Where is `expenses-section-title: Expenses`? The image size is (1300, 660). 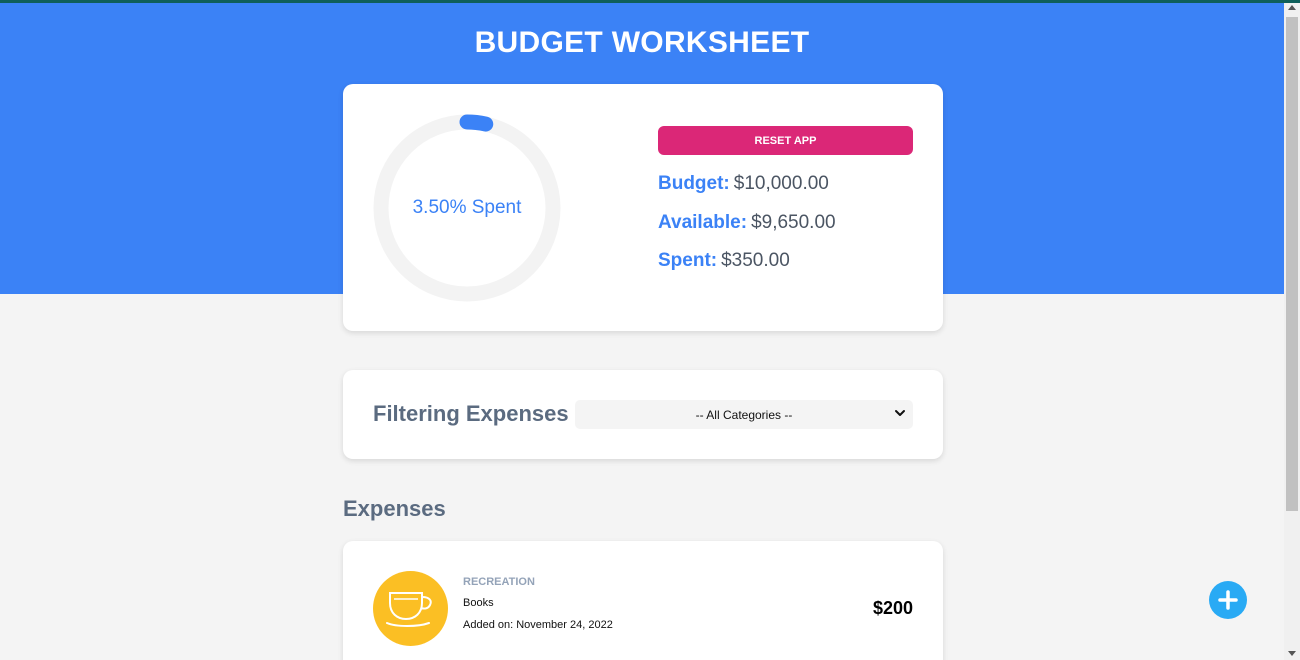
expenses-section-title: Expenses is located at coordinates (394, 508).